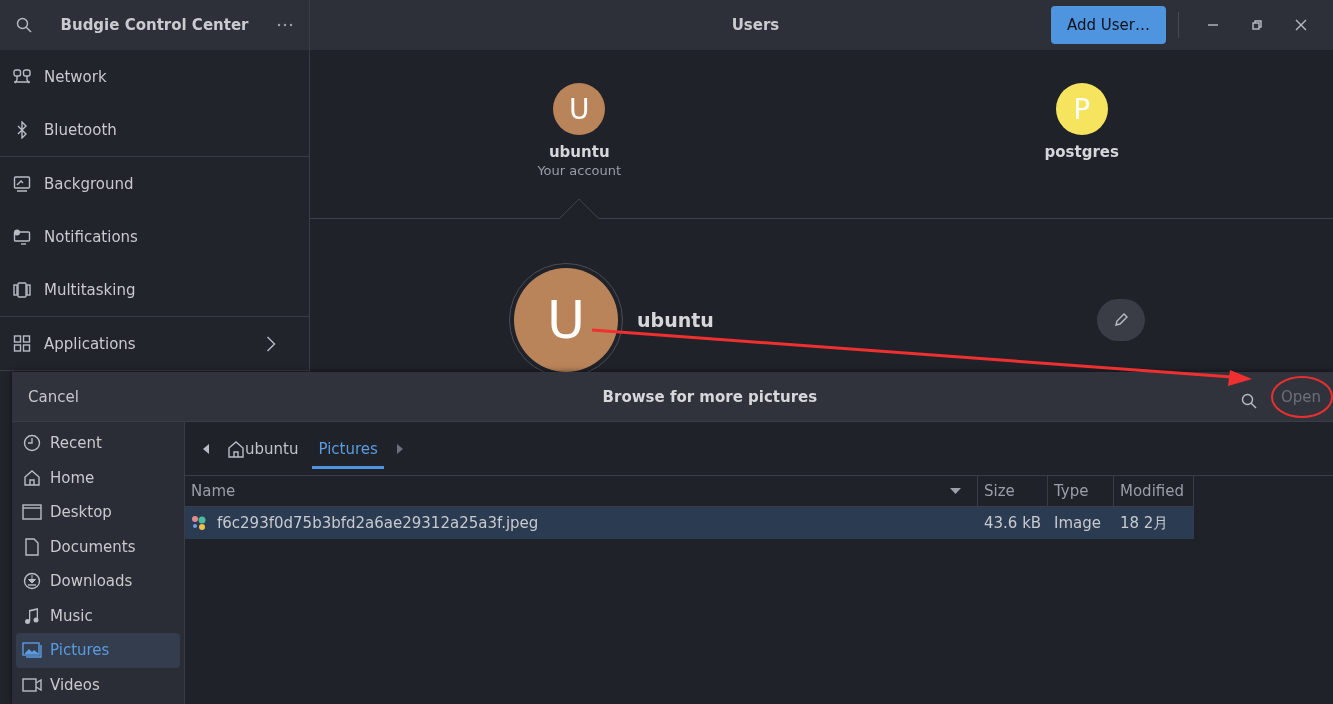 The image size is (1333, 704). What do you see at coordinates (32, 684) in the screenshot?
I see `video-camera-icon` at bounding box center [32, 684].